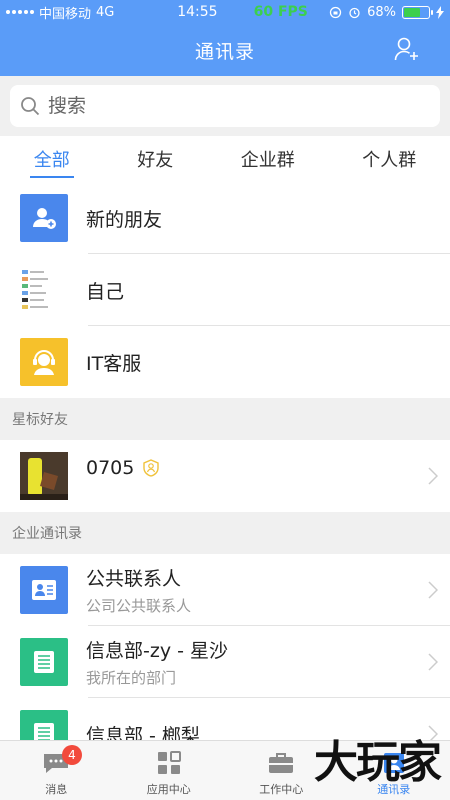  Describe the element at coordinates (44, 290) in the screenshot. I see `self-thumbnail` at that location.